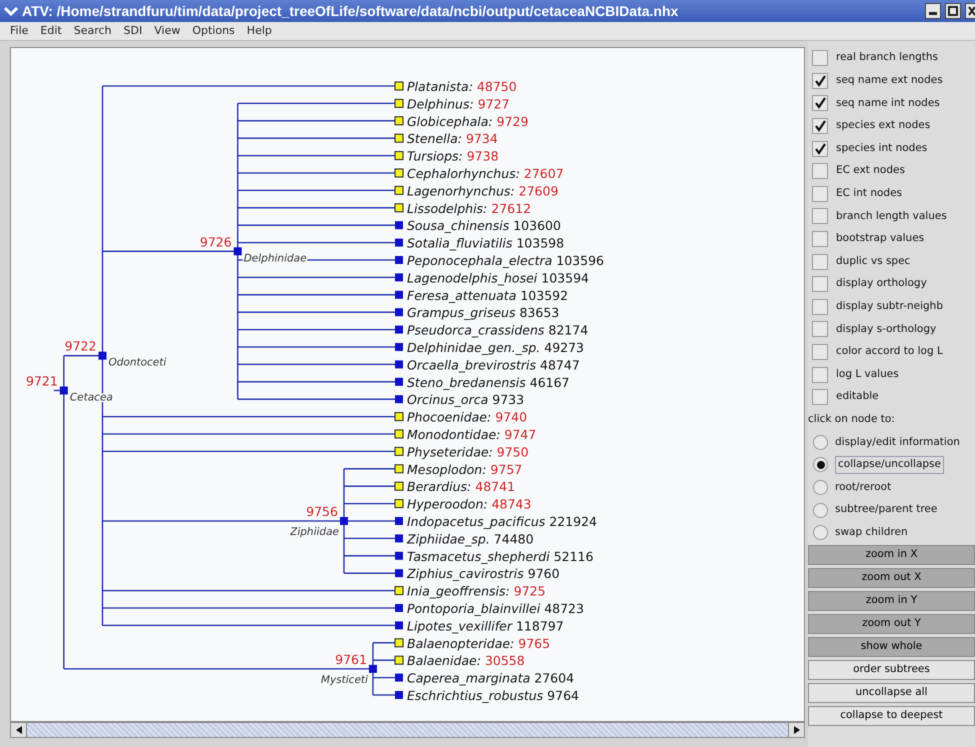 The width and height of the screenshot is (975, 747). What do you see at coordinates (891, 555) in the screenshot?
I see `panel-button: zoom in X` at bounding box center [891, 555].